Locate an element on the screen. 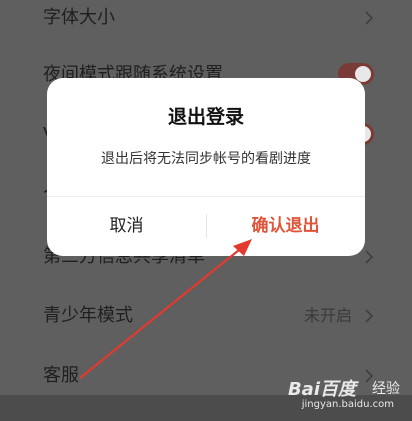 The width and height of the screenshot is (412, 421). annotation-arrow is located at coordinates (165, 309).